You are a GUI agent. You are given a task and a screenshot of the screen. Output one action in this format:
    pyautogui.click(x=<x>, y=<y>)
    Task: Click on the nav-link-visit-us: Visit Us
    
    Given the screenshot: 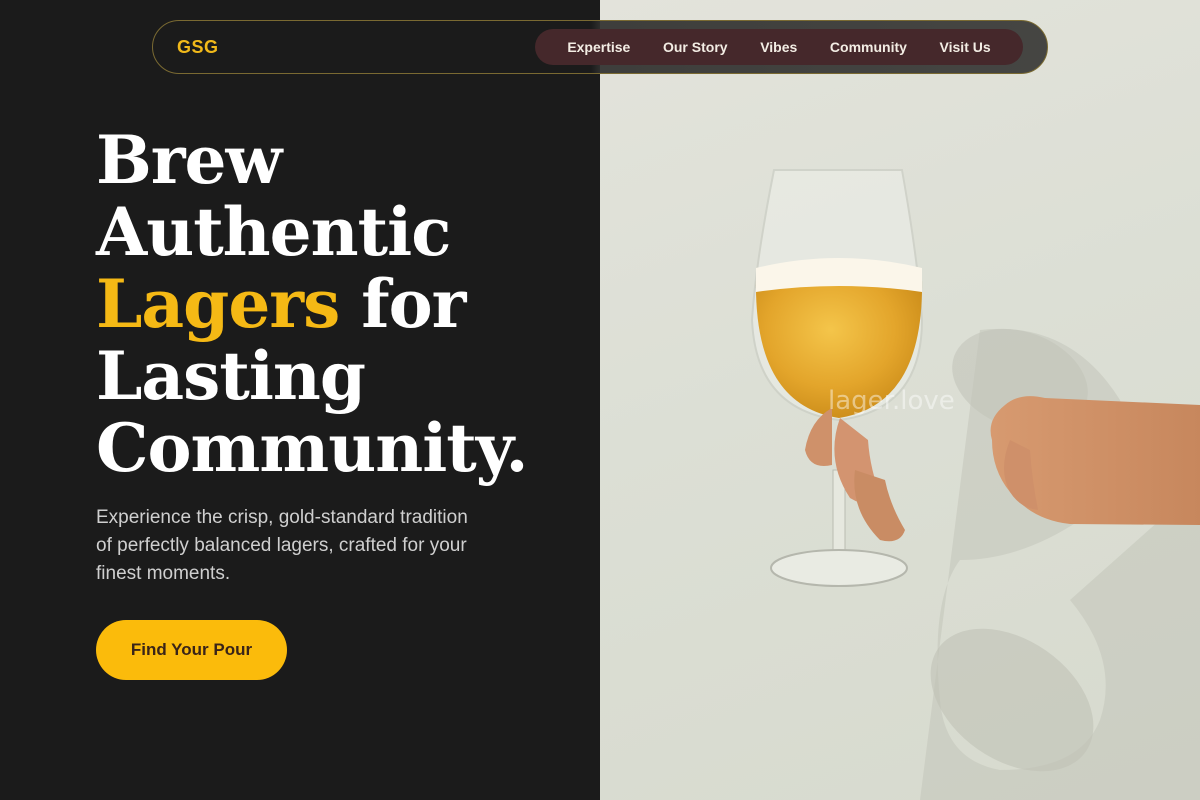 What is the action you would take?
    pyautogui.click(x=965, y=47)
    